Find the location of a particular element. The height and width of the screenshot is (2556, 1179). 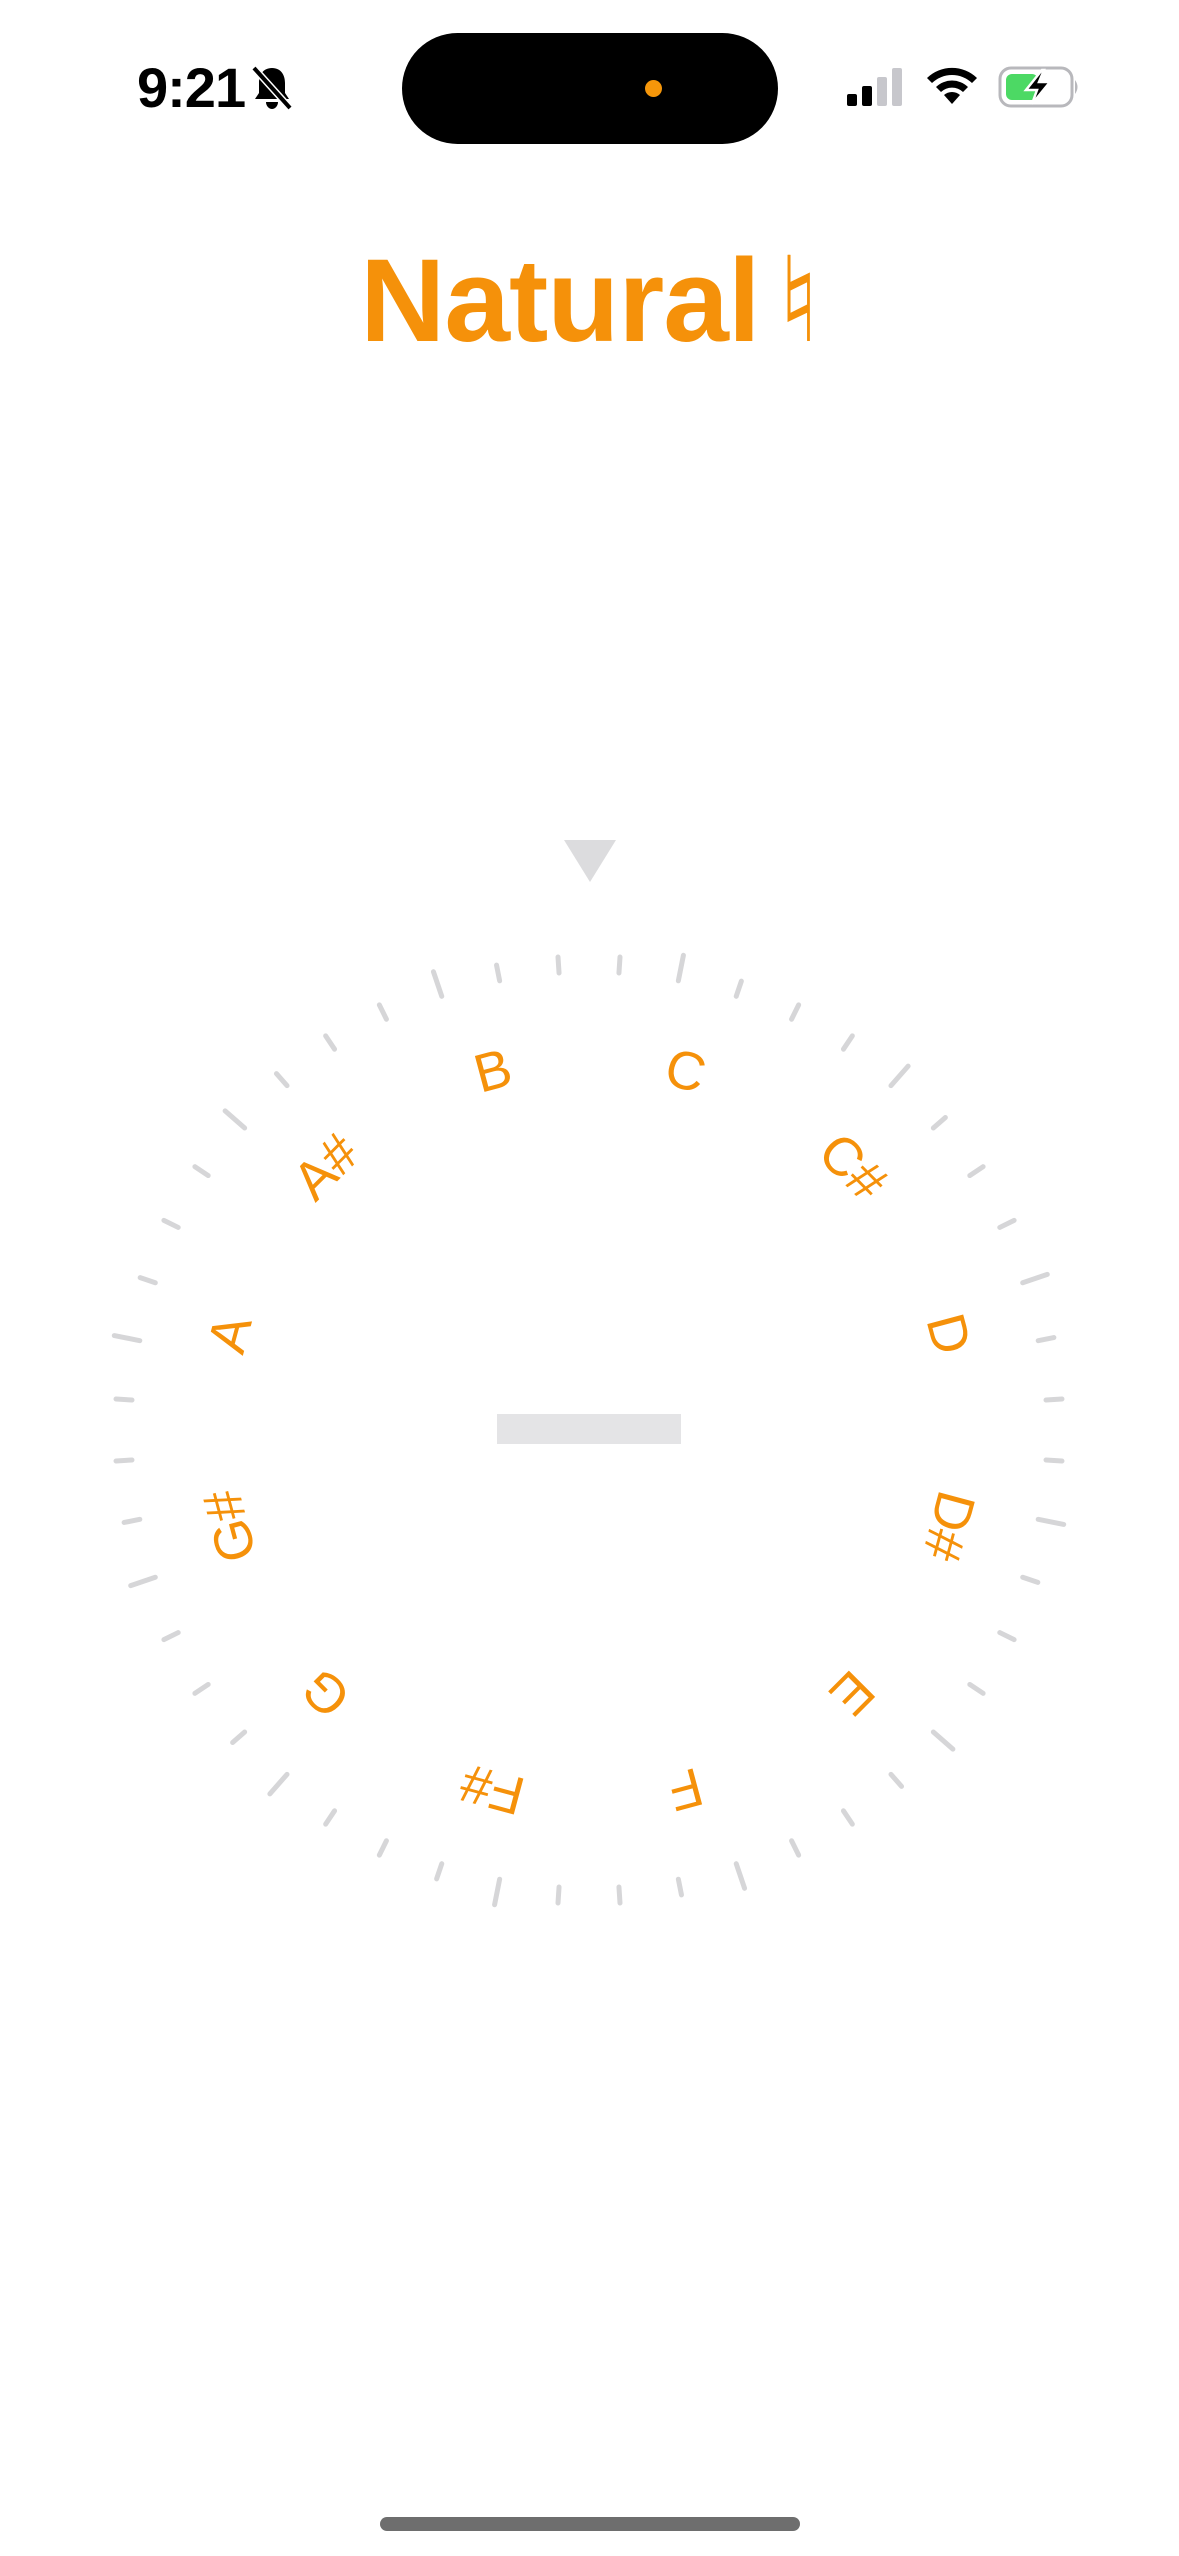

app-title-text: Natural is located at coordinates (560, 301).